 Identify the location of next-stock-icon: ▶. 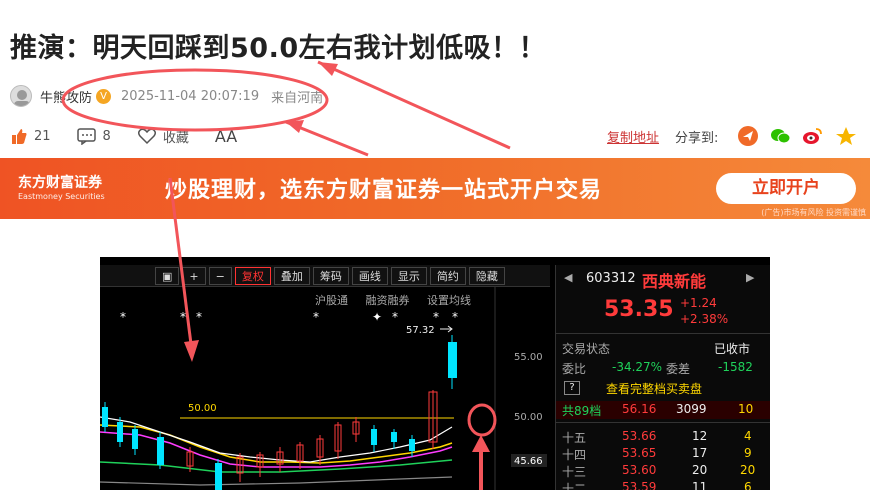
(750, 277).